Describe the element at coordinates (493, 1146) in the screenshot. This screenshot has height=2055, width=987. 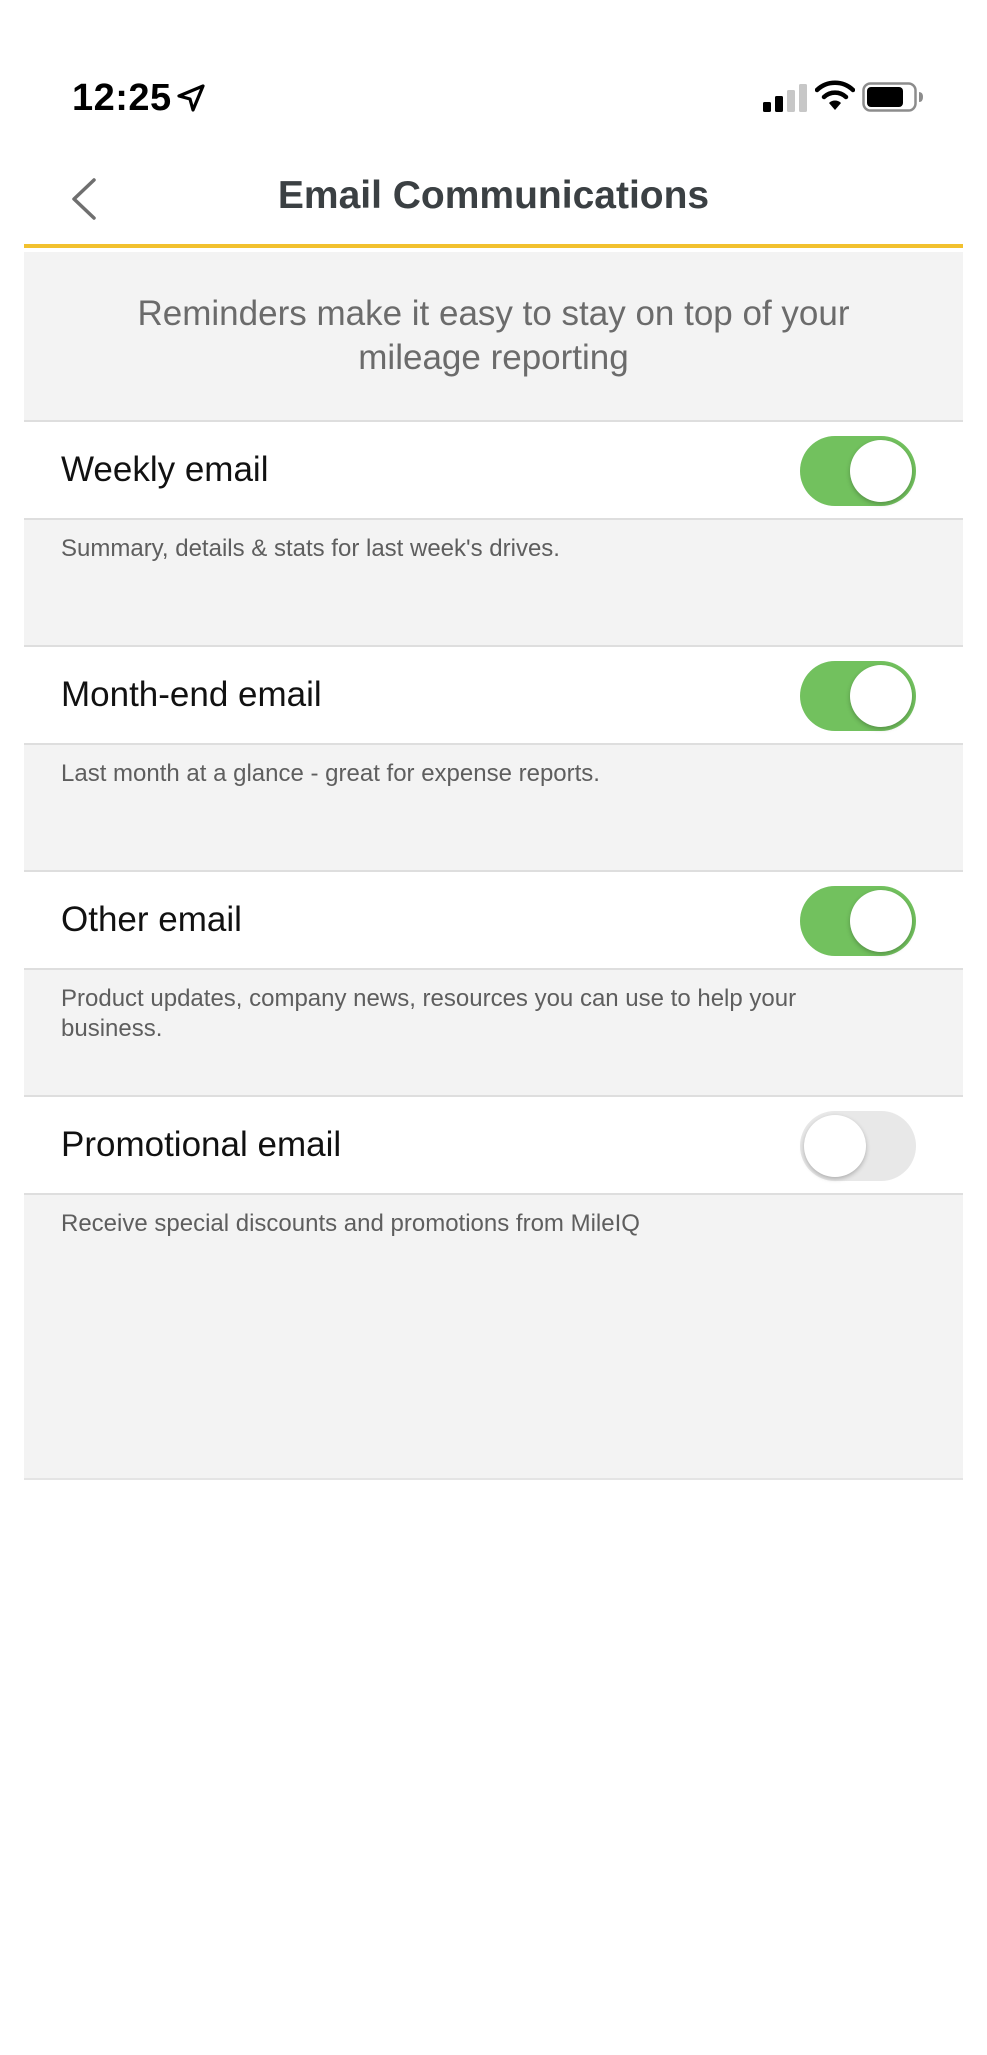
I see `setting-row-promotional-email: Promotional email` at that location.